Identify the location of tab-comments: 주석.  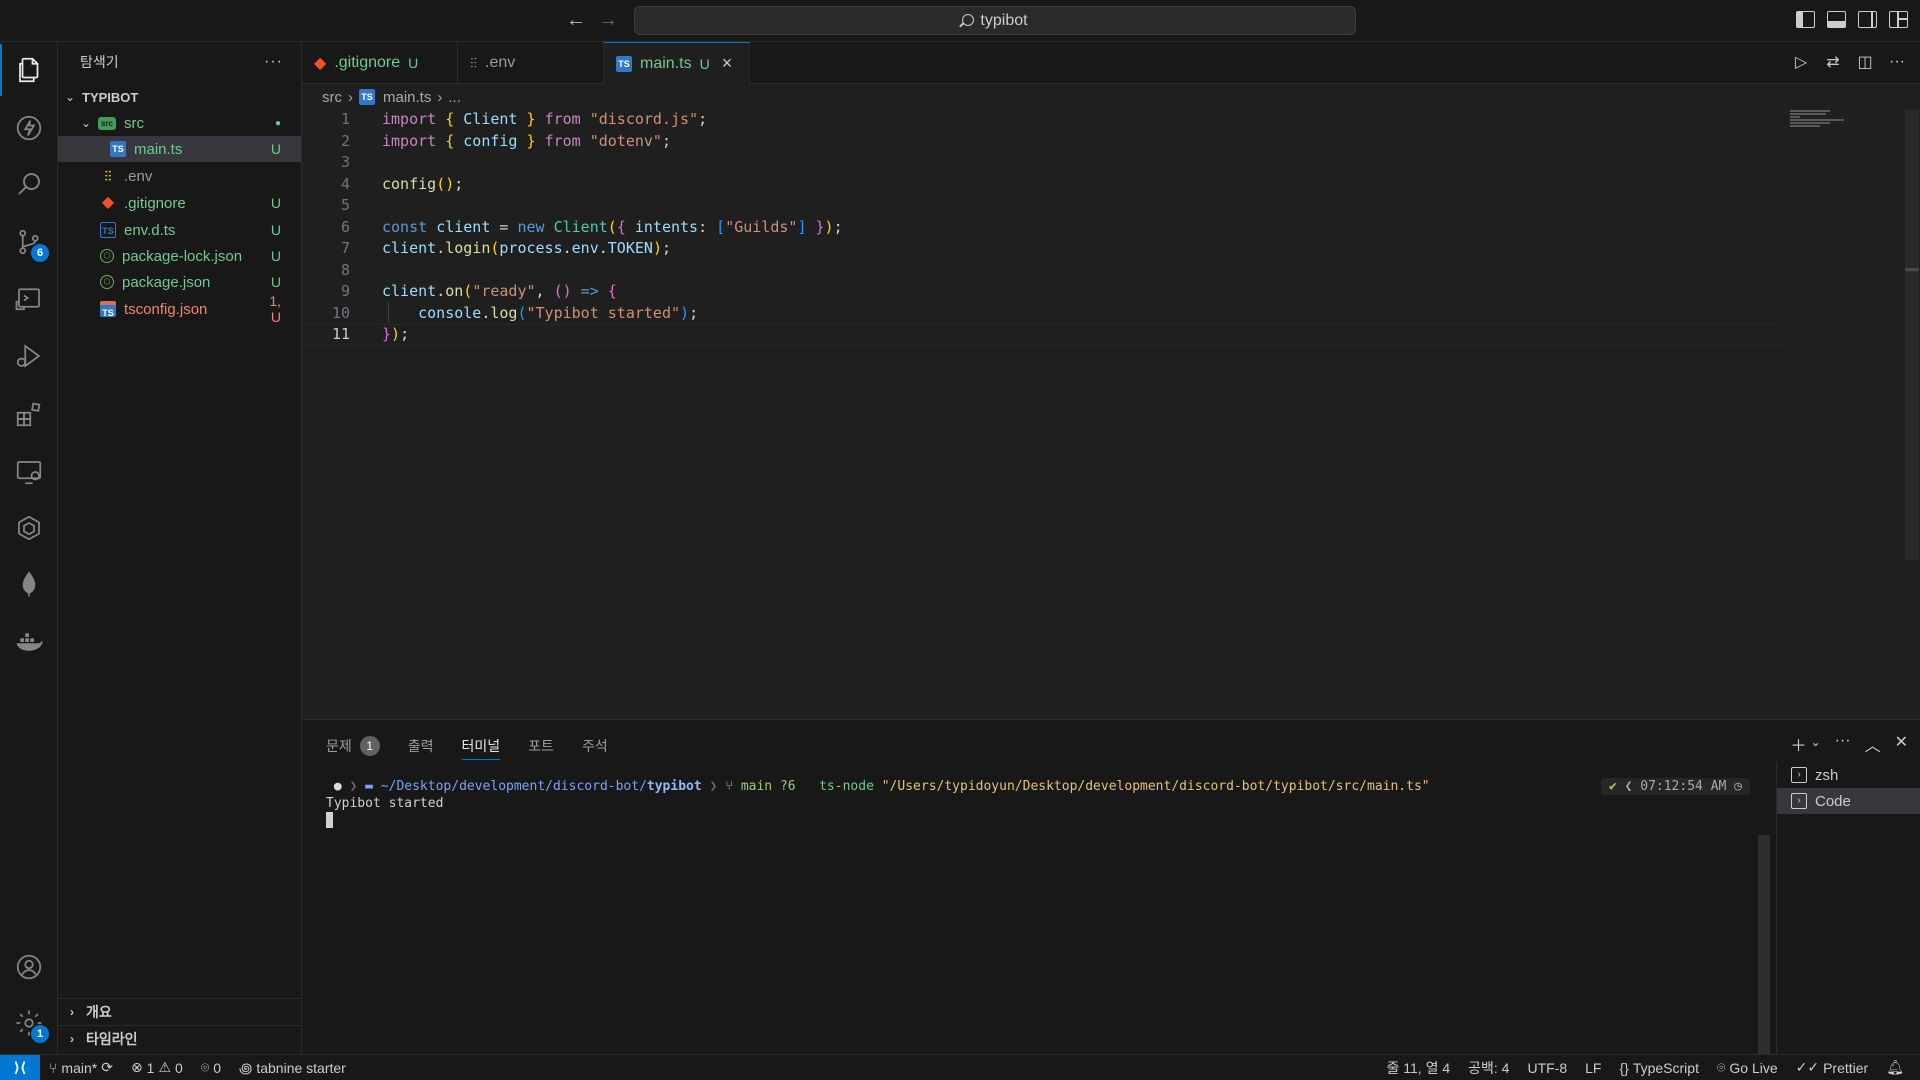
(595, 746).